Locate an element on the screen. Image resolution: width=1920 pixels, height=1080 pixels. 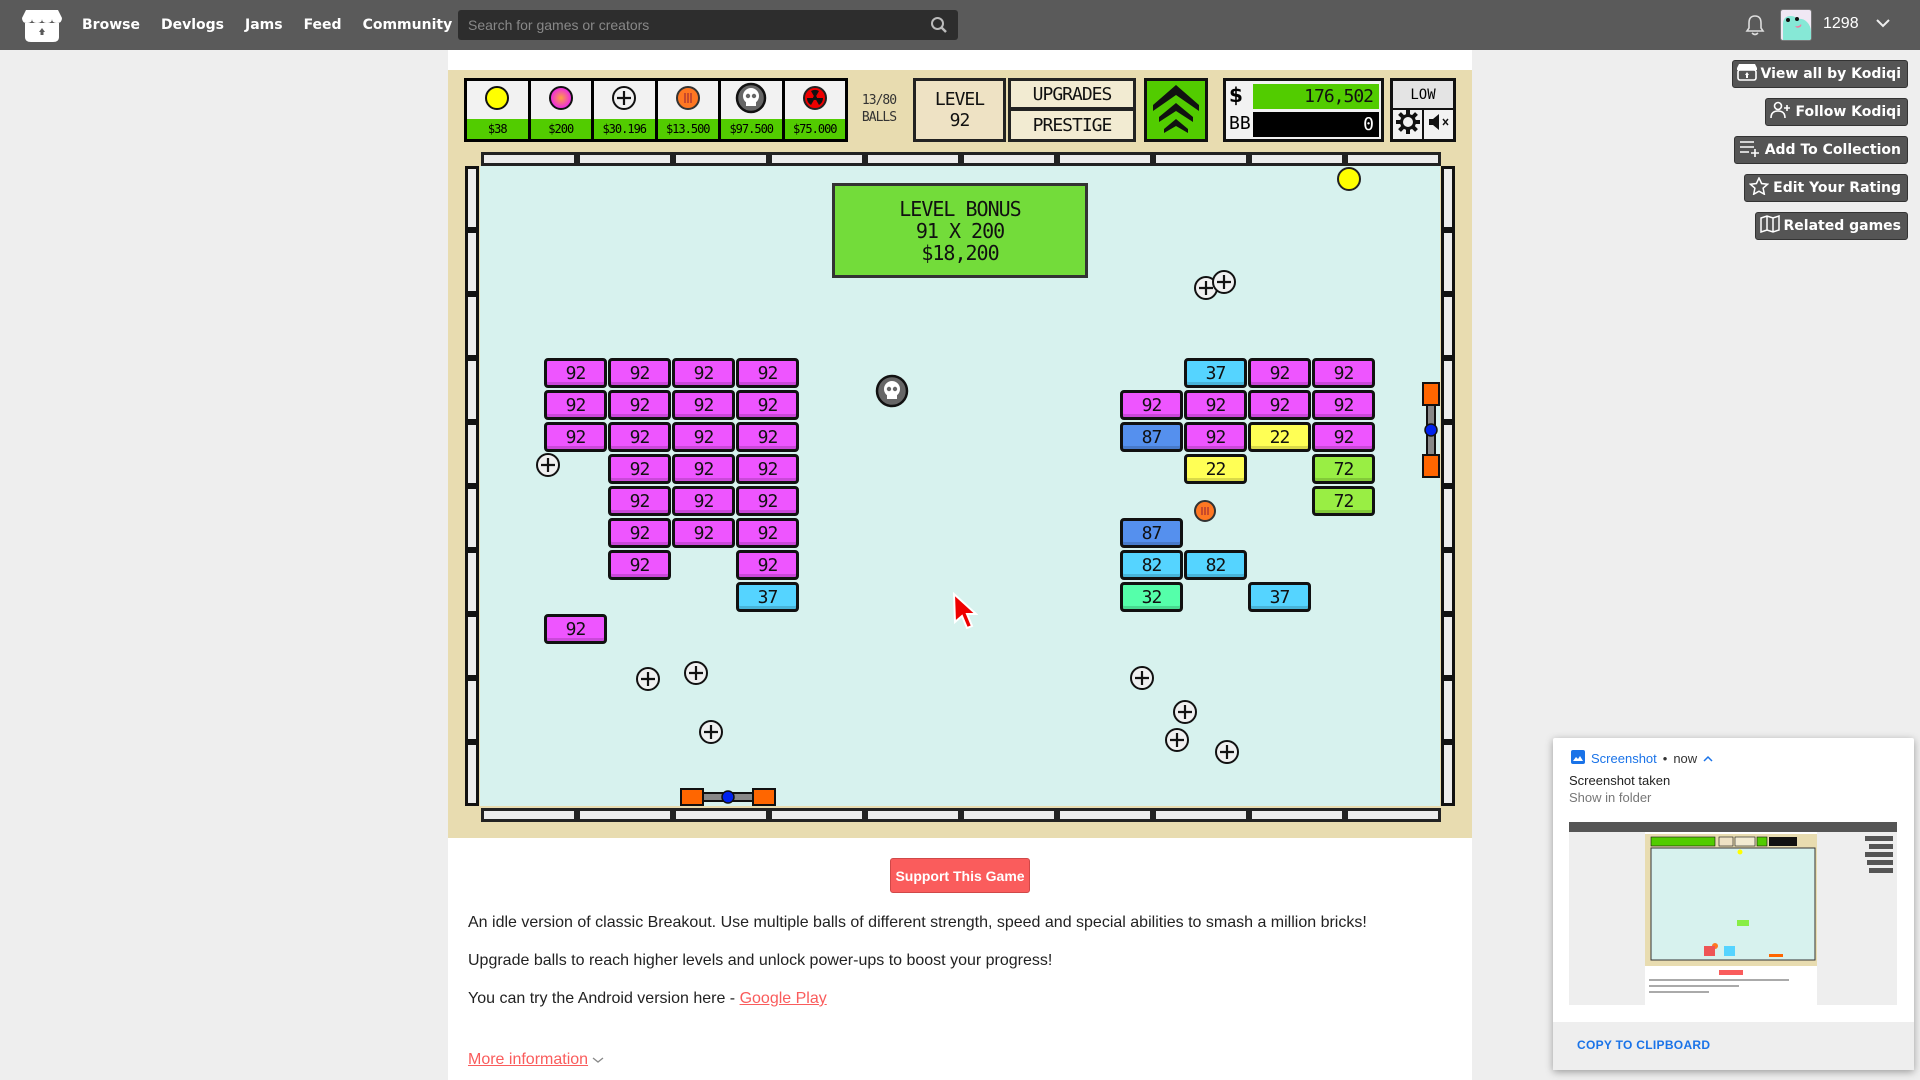
user-coin-count: 1298 is located at coordinates (1841, 23).